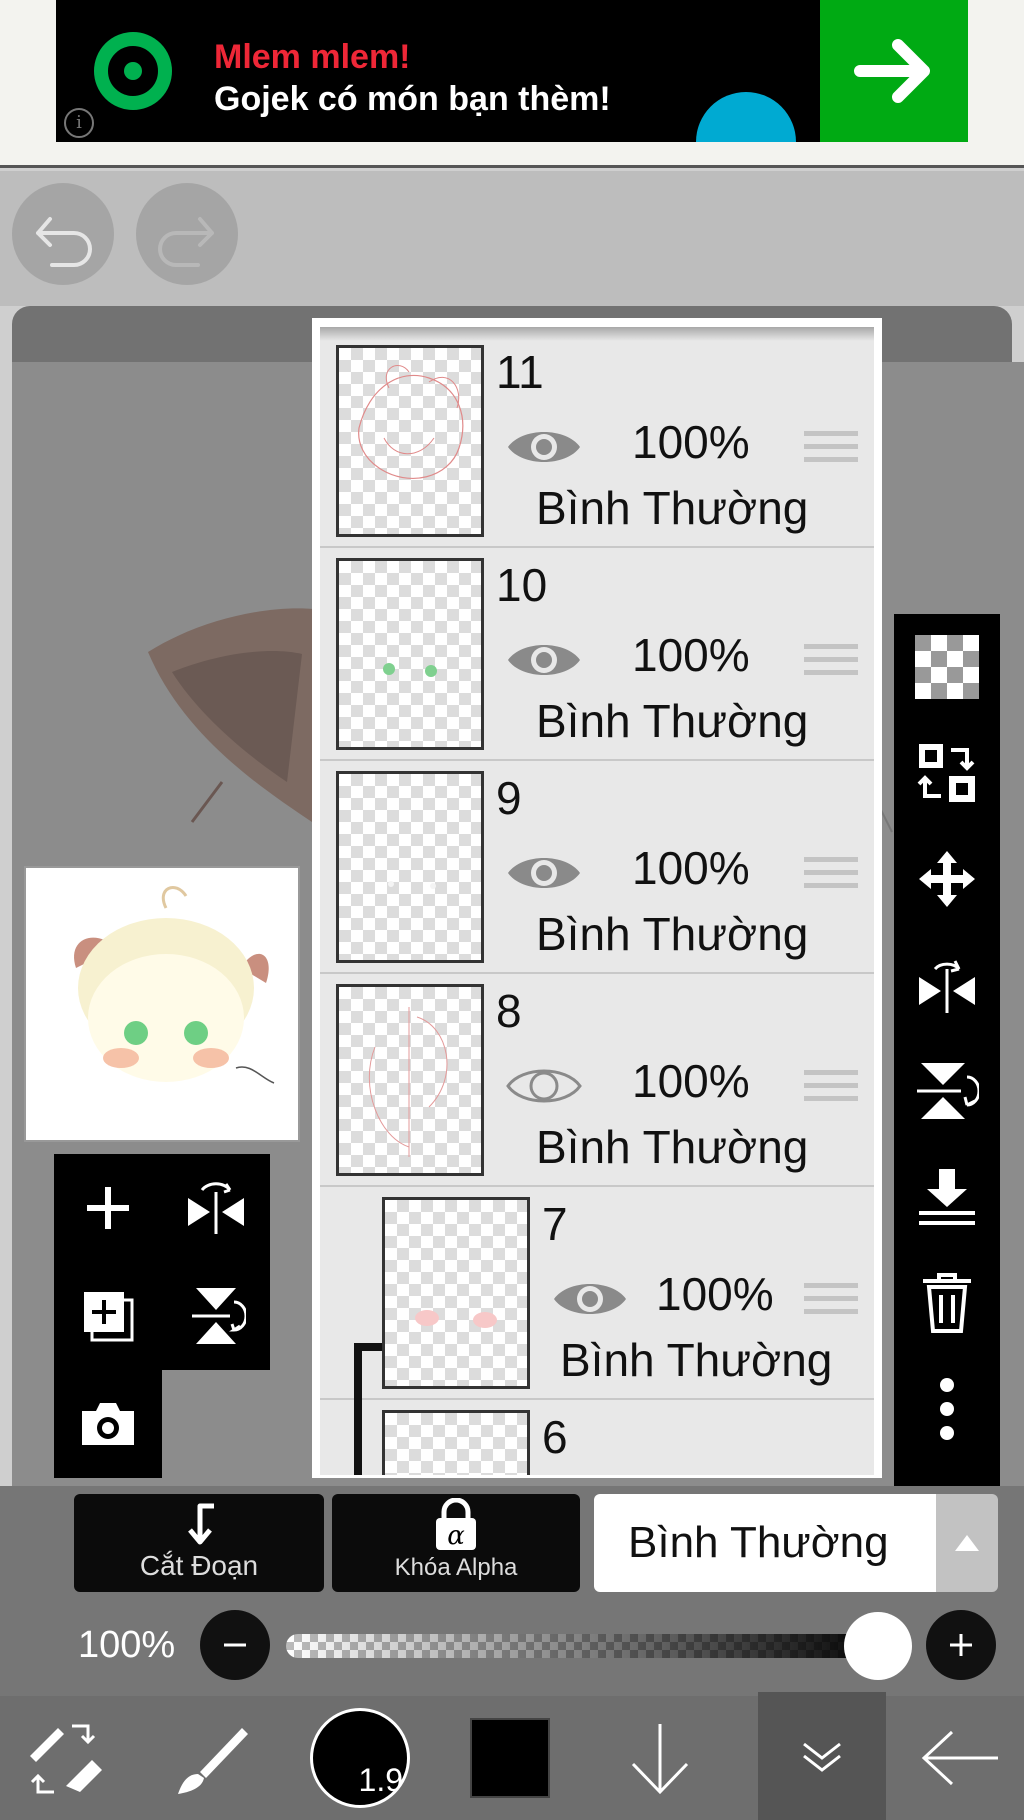 The width and height of the screenshot is (1024, 1820). I want to click on layer-row: 11 100% Bình Thường, so click(597, 441).